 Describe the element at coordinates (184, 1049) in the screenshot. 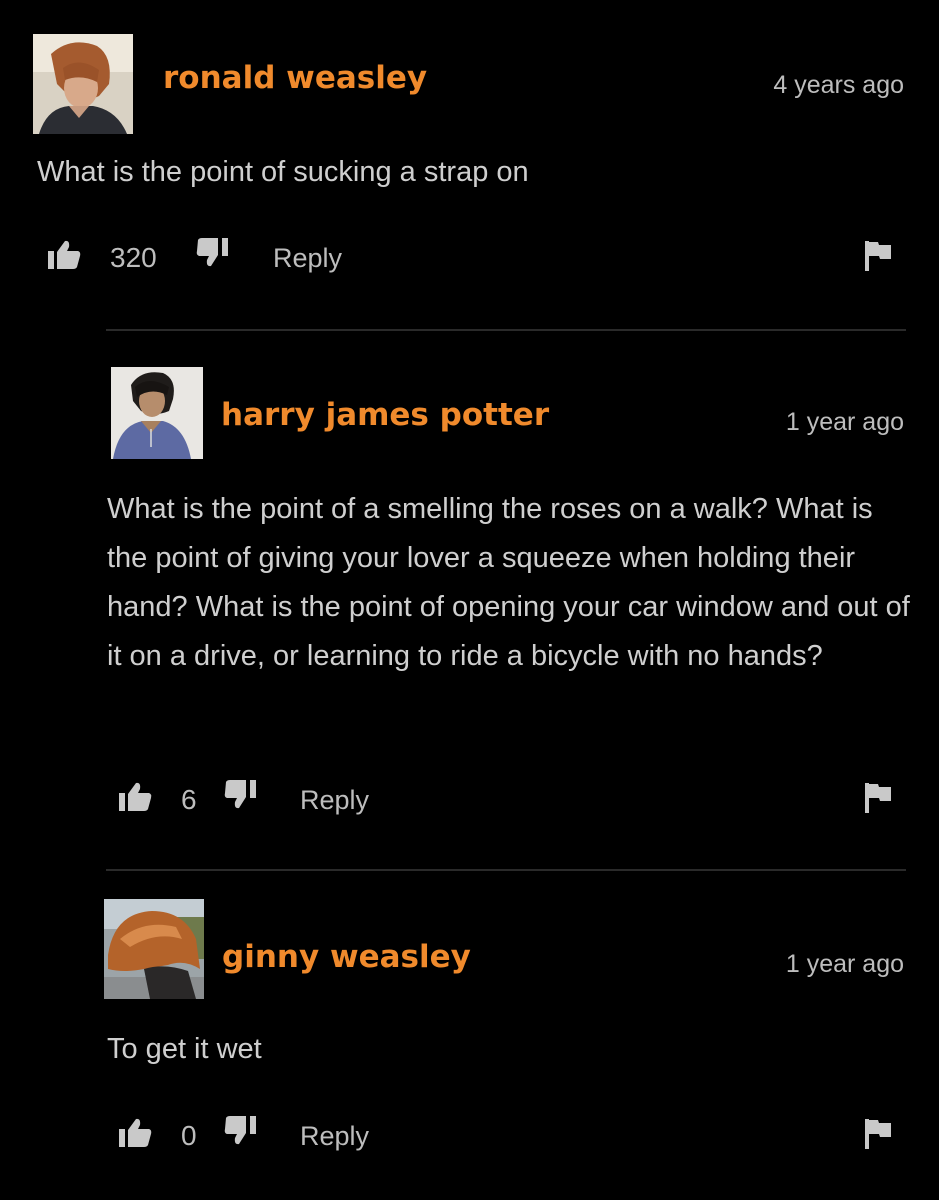

I see `comment-text: To get it wet` at that location.